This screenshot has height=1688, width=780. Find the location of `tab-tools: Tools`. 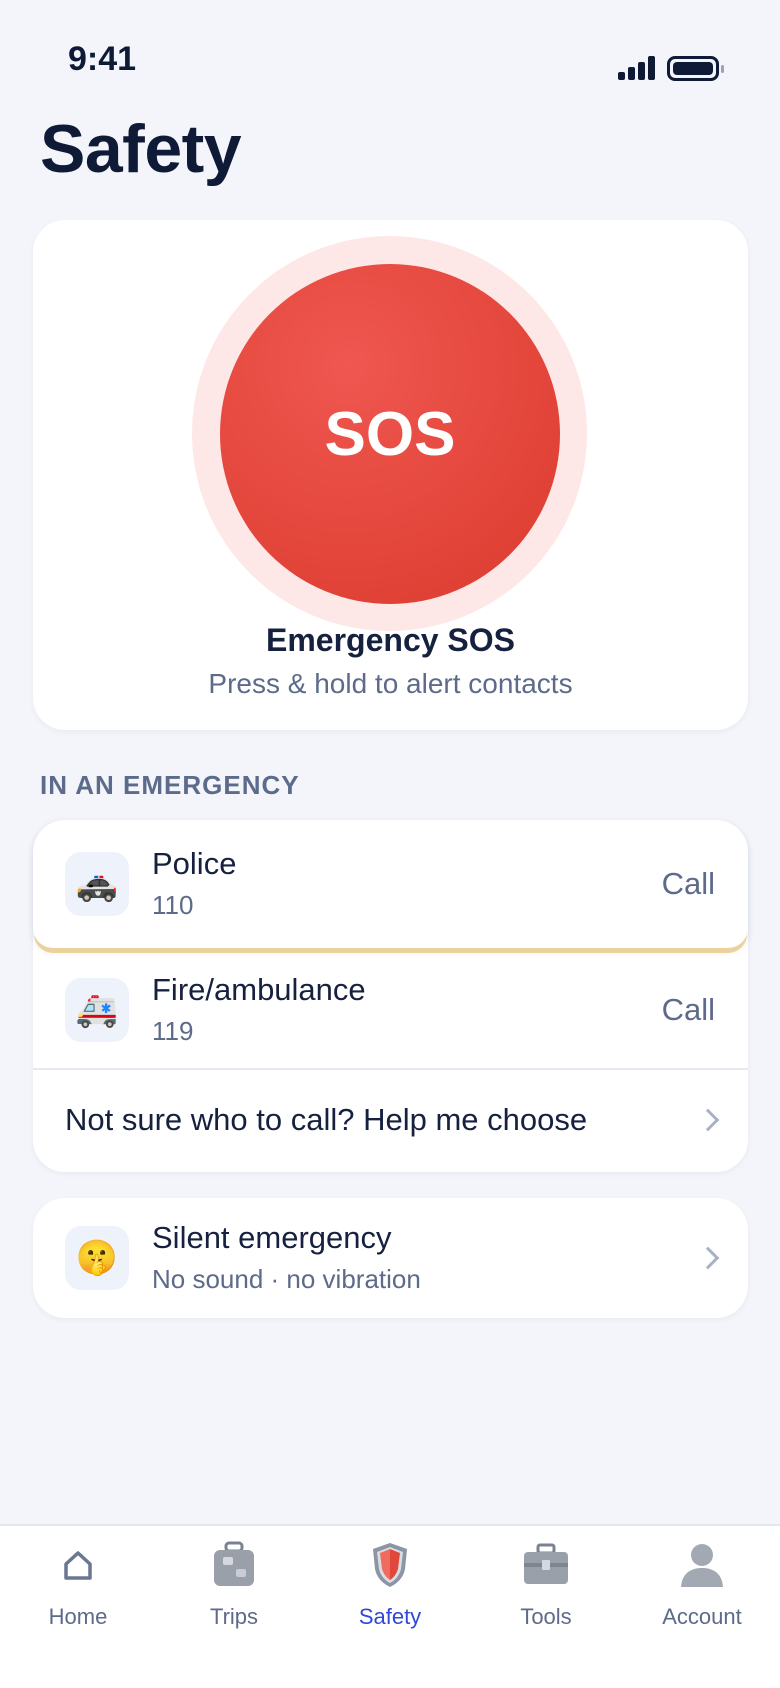

tab-tools: Tools is located at coordinates (546, 1607).